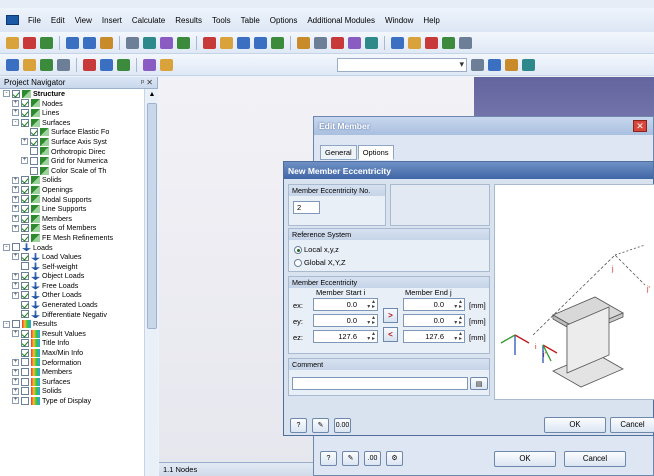 The image size is (654, 476). Describe the element at coordinates (390, 334) in the screenshot. I see `copy-end-to-start-icon: <` at that location.